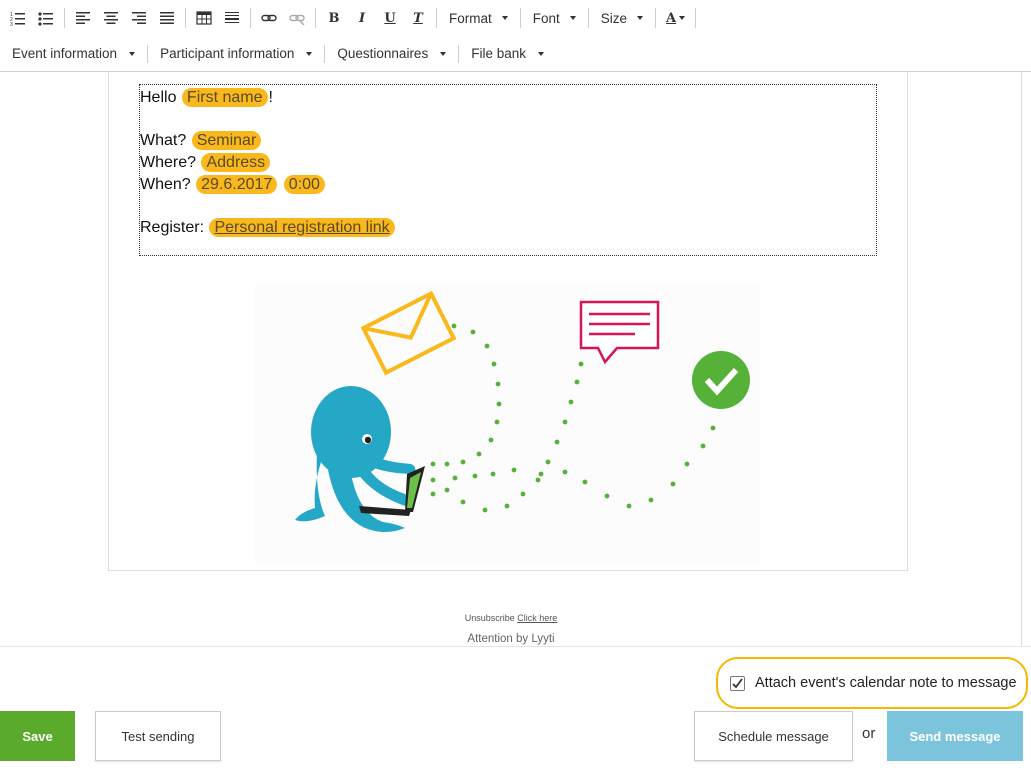  I want to click on checkmark-icon, so click(737, 682).